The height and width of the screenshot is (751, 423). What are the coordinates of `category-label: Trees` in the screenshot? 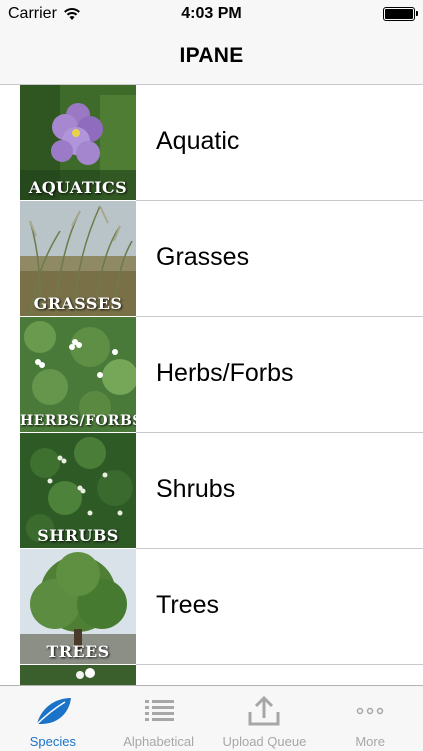 It's located at (187, 605).